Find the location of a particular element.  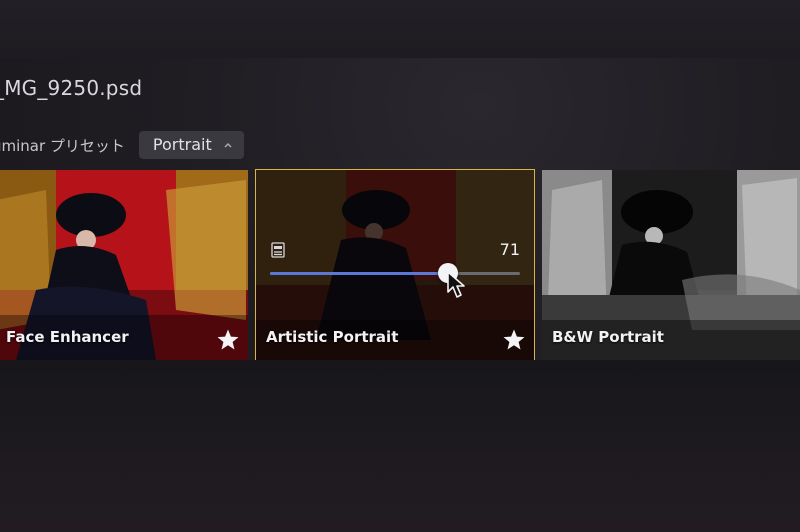

preset-card-label: B&W Portrait is located at coordinates (608, 337).